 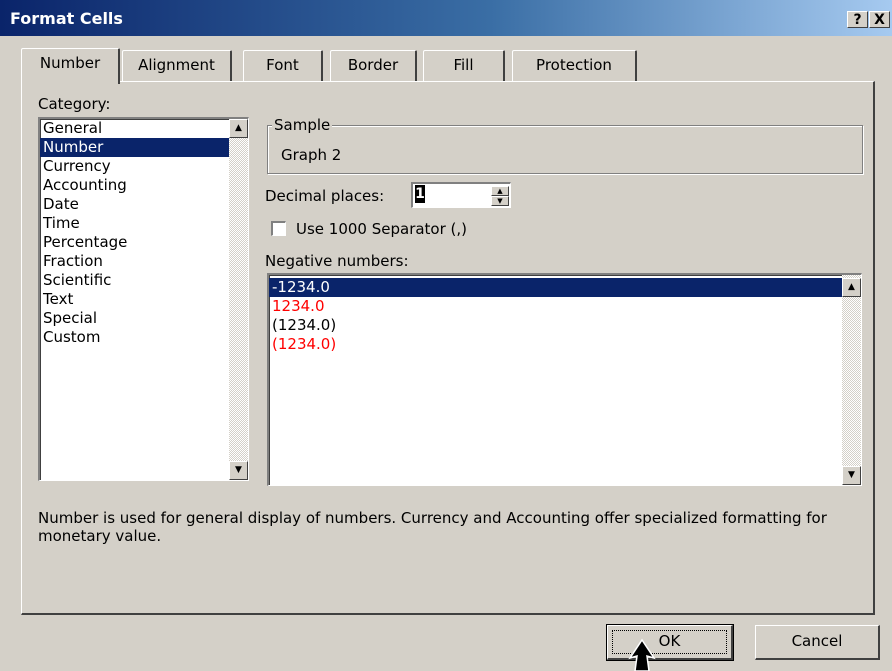 I want to click on category-item-date: Date, so click(x=134, y=204).